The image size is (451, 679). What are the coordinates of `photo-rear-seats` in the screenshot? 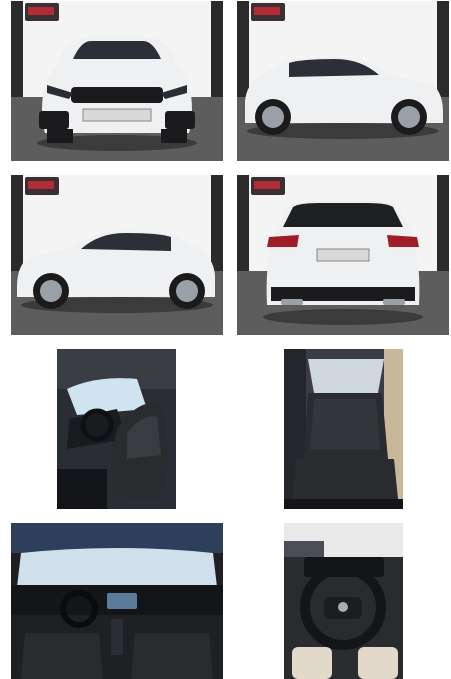 It's located at (343, 429).